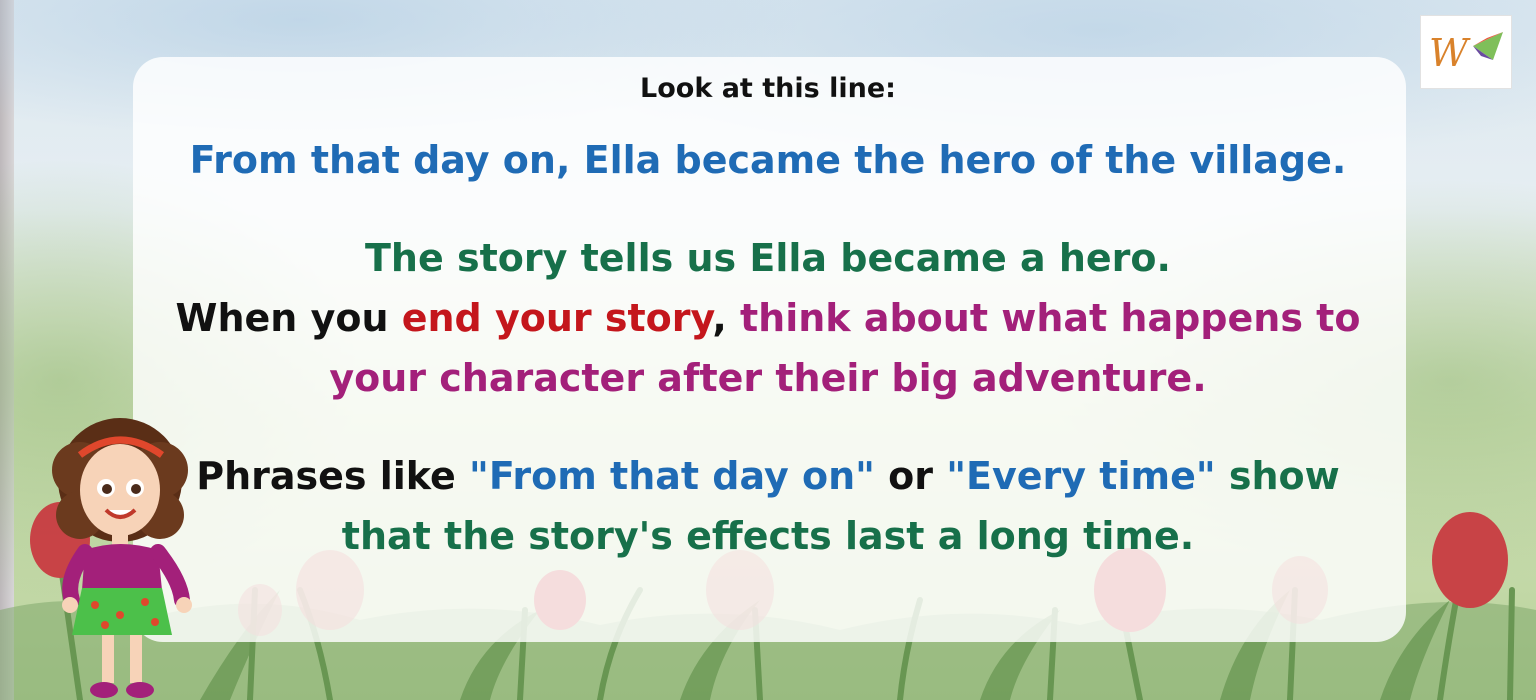 The image size is (1536, 700). Describe the element at coordinates (1050, 318) in the screenshot. I see `when-rest: think about what happens to` at that location.